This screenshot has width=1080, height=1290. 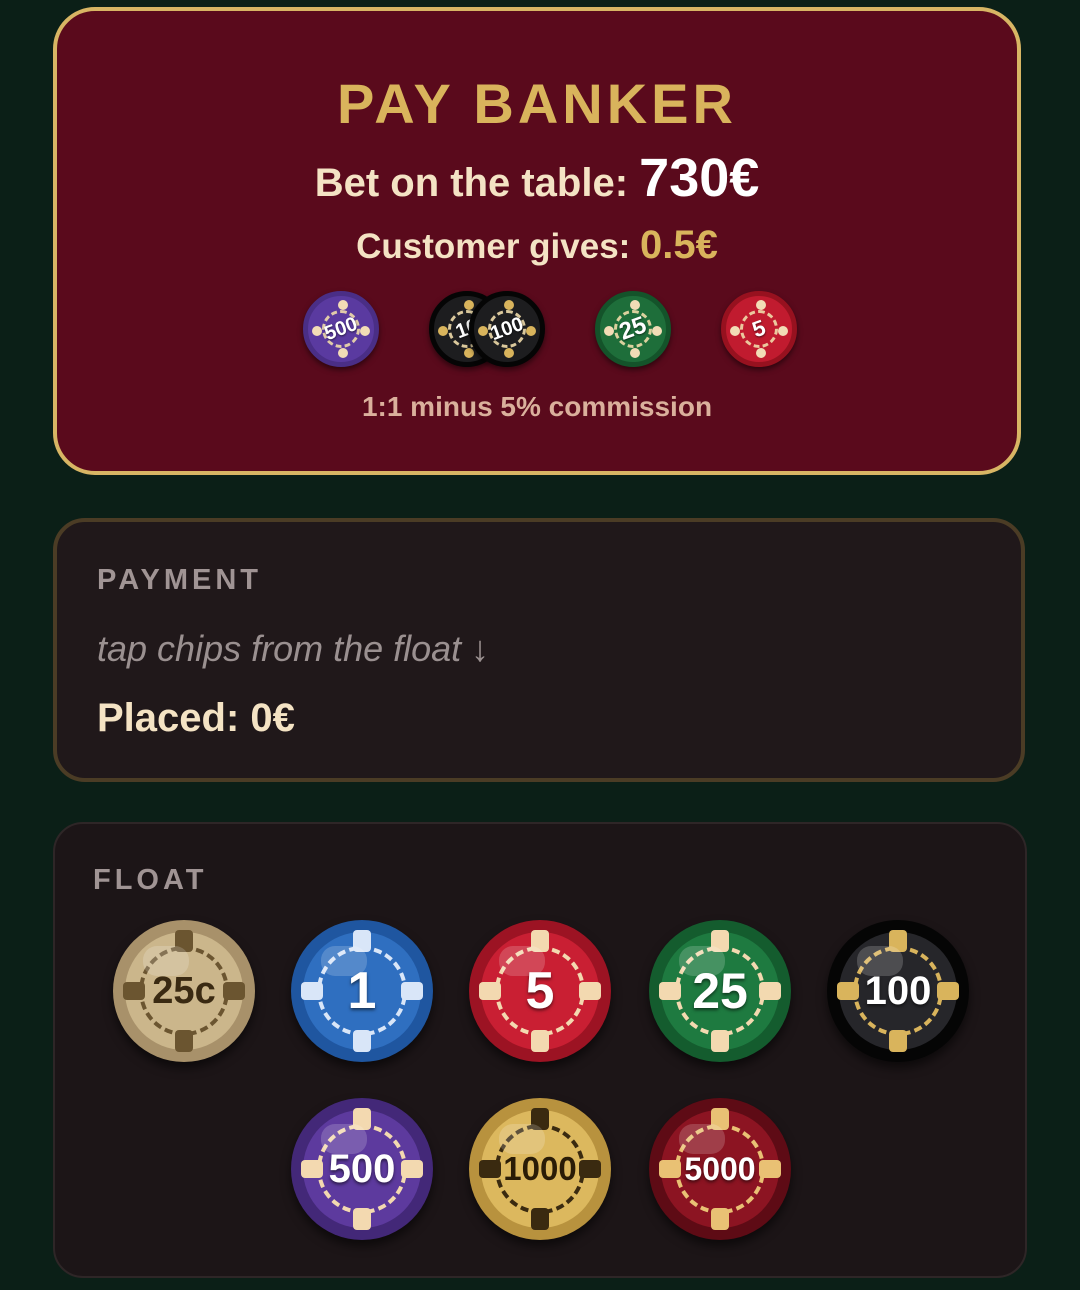 I want to click on chip-5: 5, so click(x=540, y=991).